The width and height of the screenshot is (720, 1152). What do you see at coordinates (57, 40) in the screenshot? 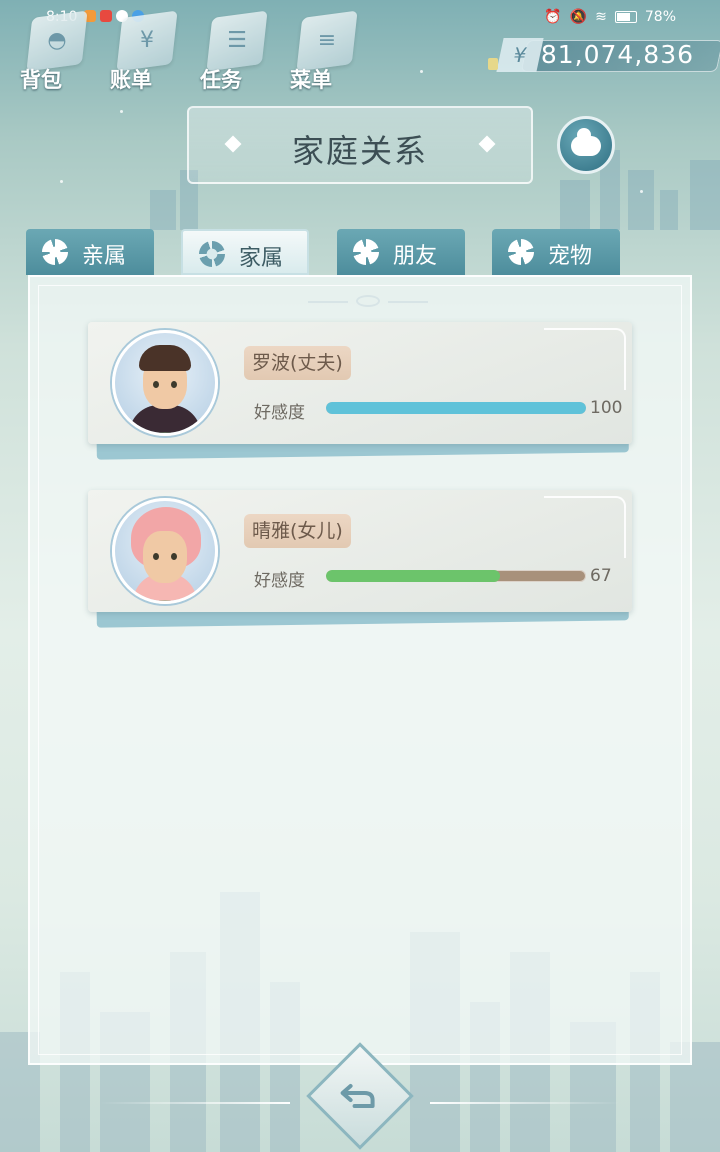
I see `bag-icon: ◓` at bounding box center [57, 40].